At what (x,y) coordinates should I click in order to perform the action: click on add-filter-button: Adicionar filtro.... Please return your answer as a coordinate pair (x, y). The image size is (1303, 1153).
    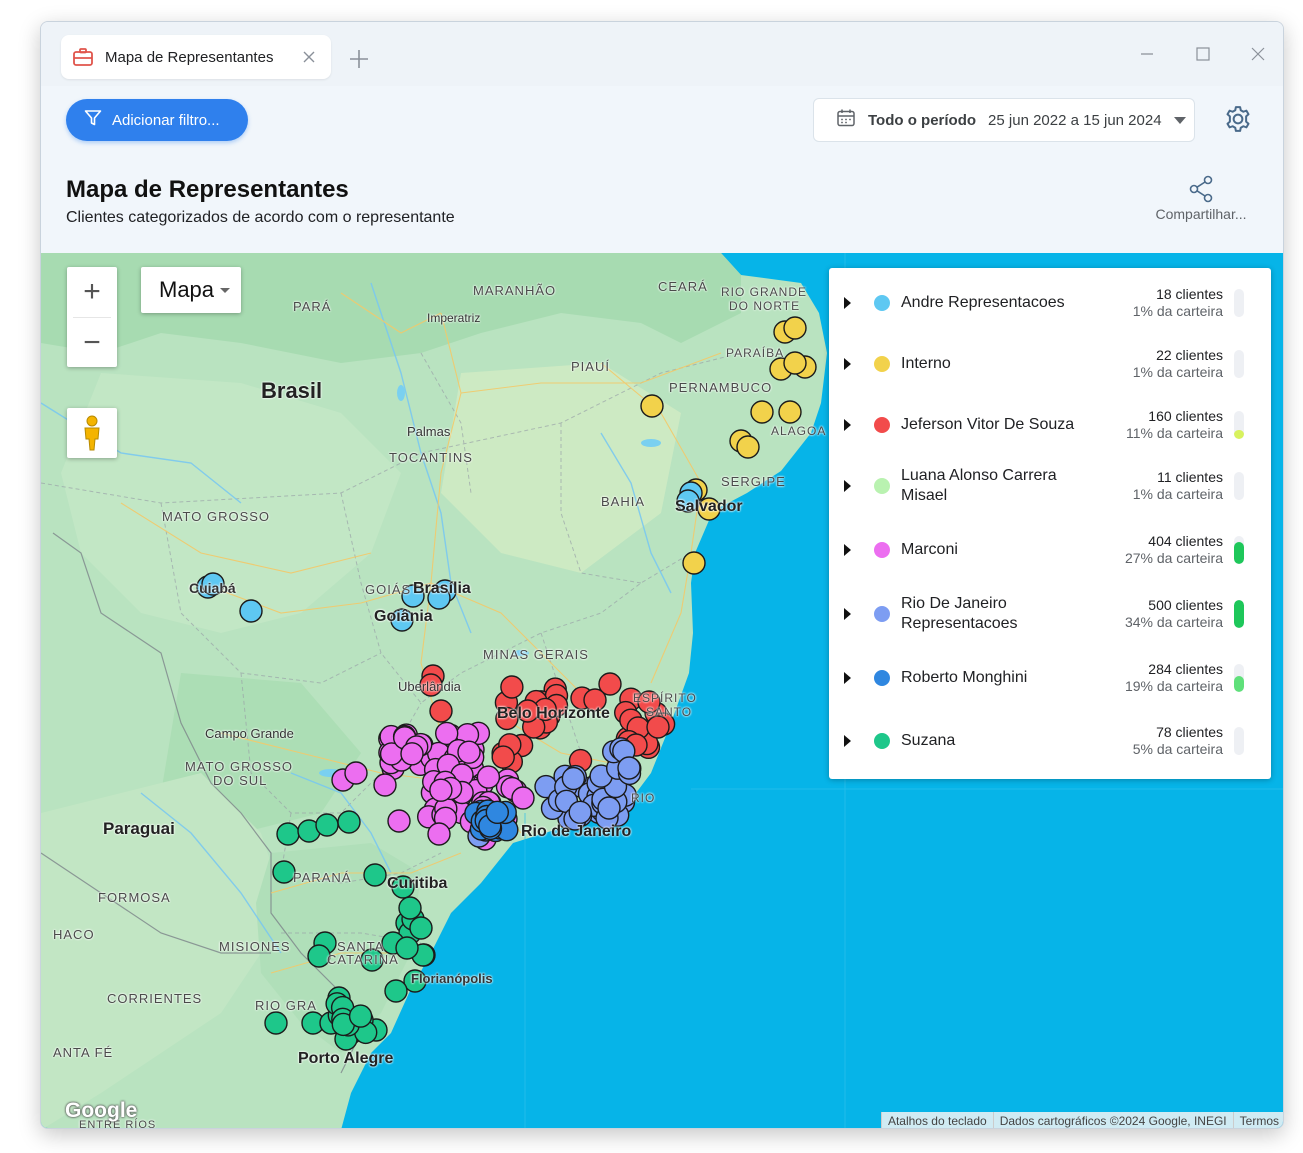
    Looking at the image, I should click on (157, 120).